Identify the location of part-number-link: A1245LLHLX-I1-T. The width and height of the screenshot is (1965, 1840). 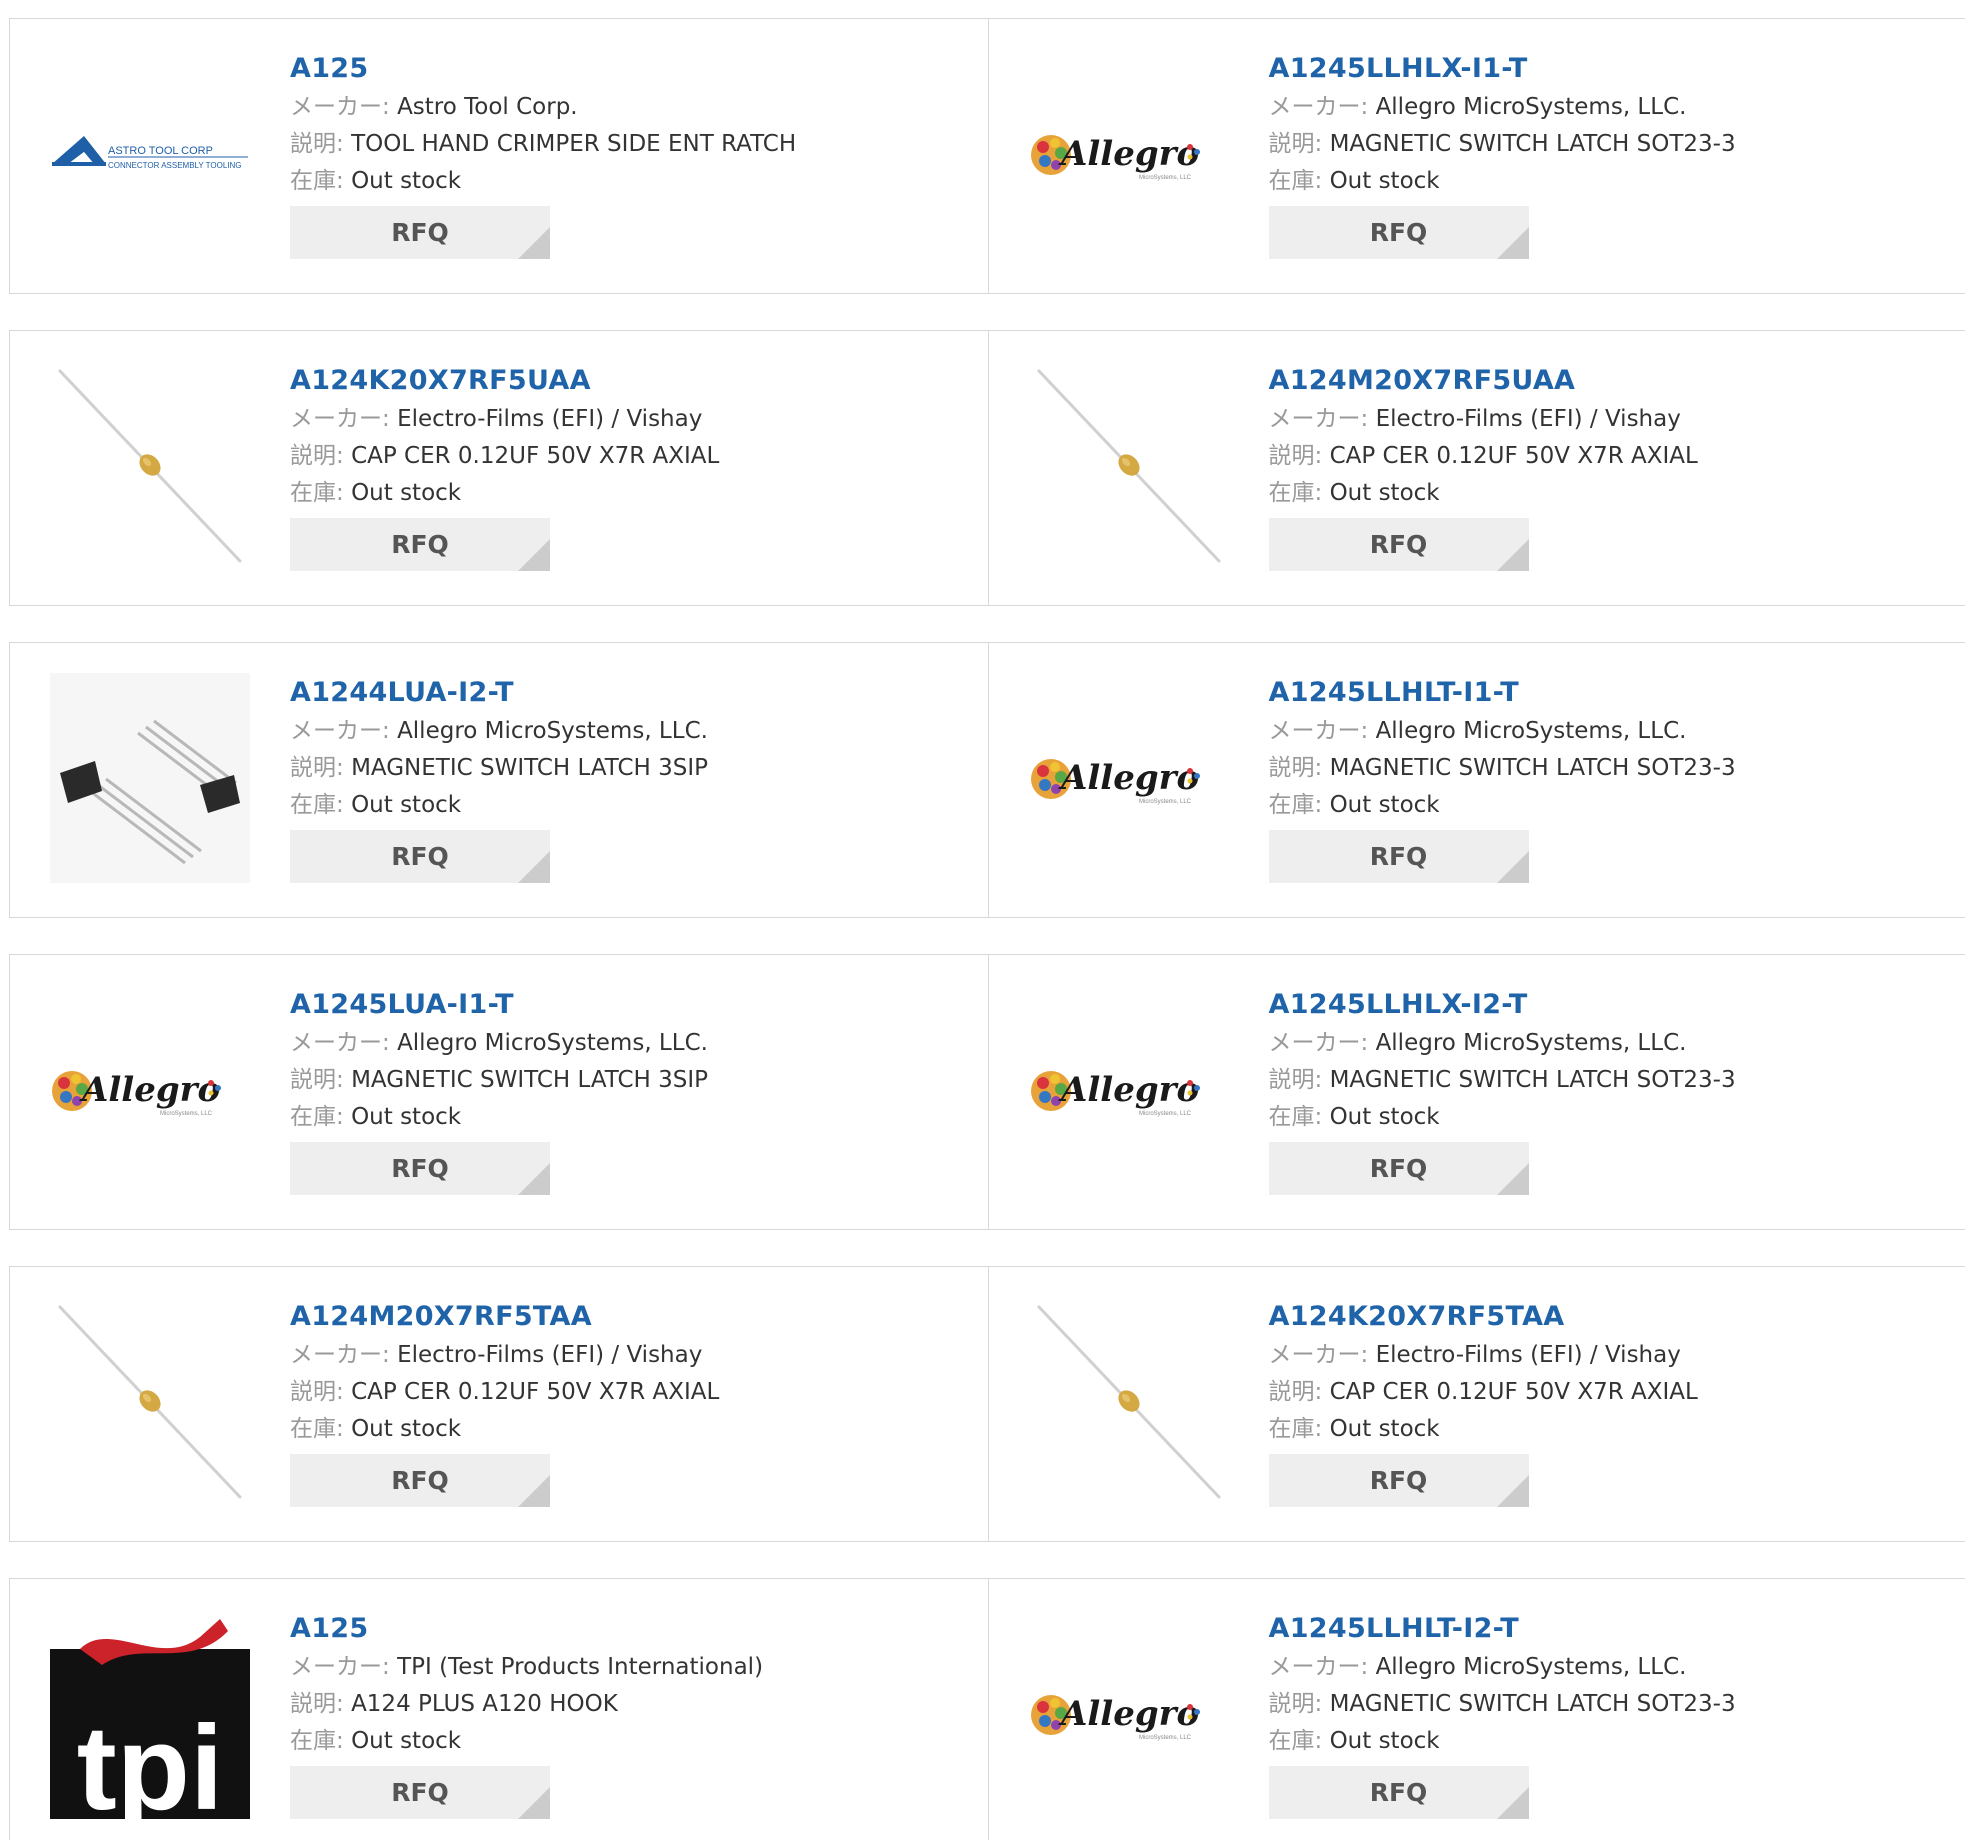
(1599, 69).